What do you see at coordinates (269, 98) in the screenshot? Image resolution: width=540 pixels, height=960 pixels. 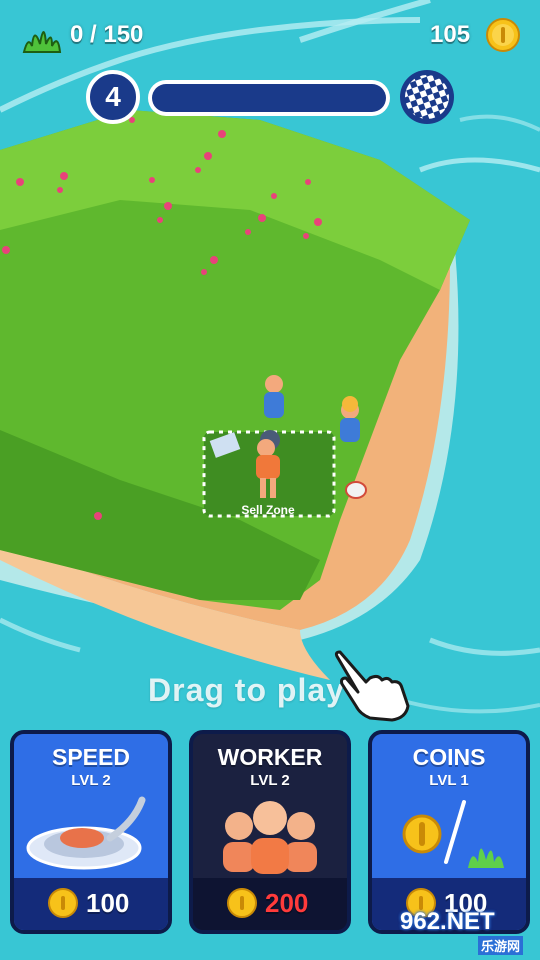 I see `level-progress-bar` at bounding box center [269, 98].